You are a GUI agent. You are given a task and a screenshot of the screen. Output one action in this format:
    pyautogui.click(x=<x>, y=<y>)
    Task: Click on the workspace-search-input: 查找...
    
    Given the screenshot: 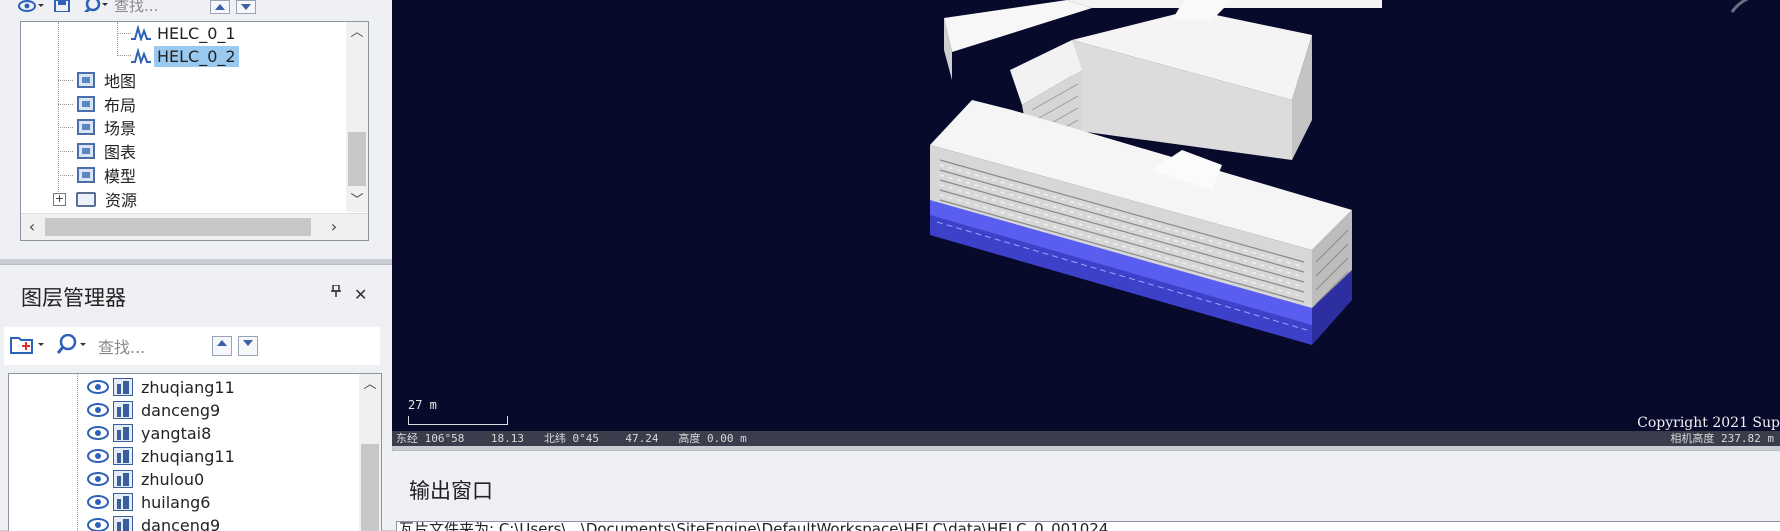 What is the action you would take?
    pyautogui.click(x=159, y=7)
    